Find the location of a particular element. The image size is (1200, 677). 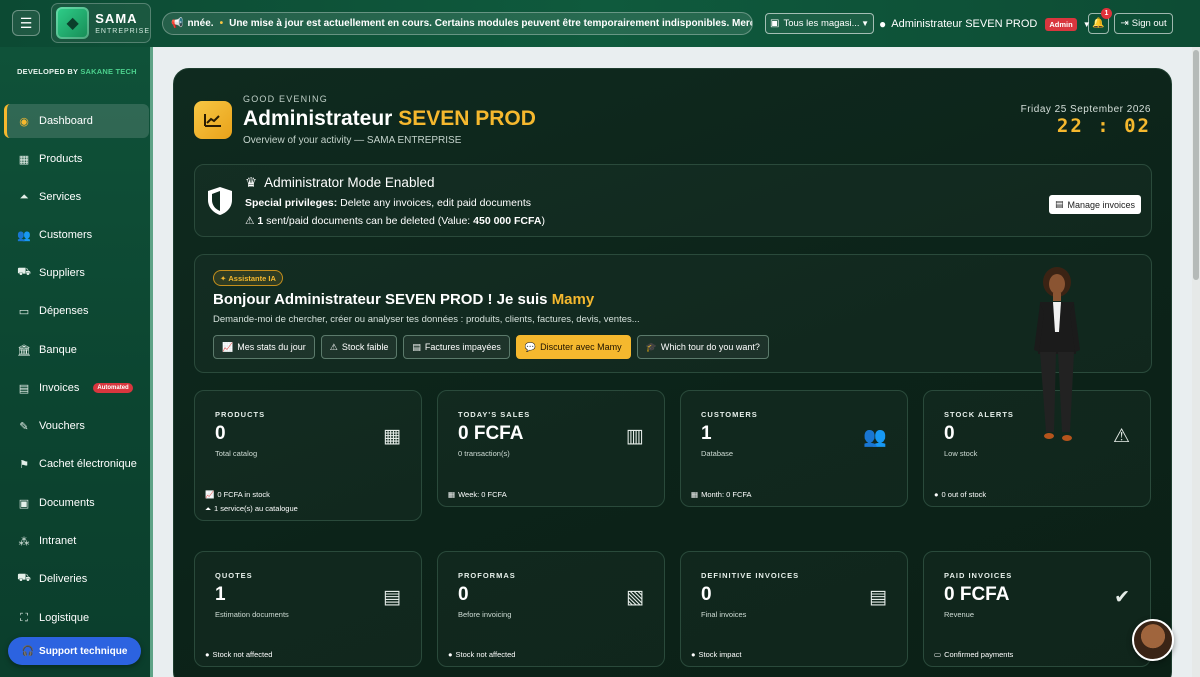

my-daily-stats-button: 📈 Mes stats du jour is located at coordinates (264, 347).